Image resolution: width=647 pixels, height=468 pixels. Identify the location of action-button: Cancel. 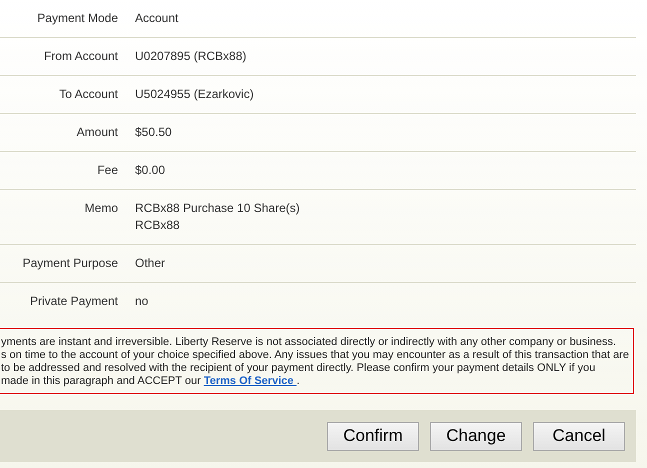
(579, 436).